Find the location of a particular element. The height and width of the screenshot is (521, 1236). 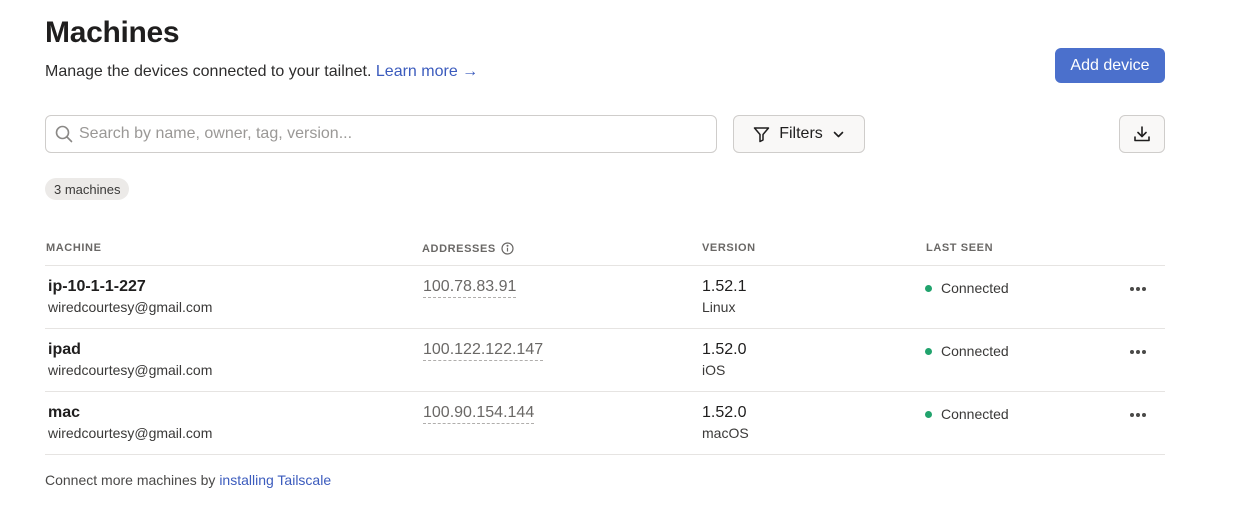

machine-version: 1.52.1 is located at coordinates (724, 286).